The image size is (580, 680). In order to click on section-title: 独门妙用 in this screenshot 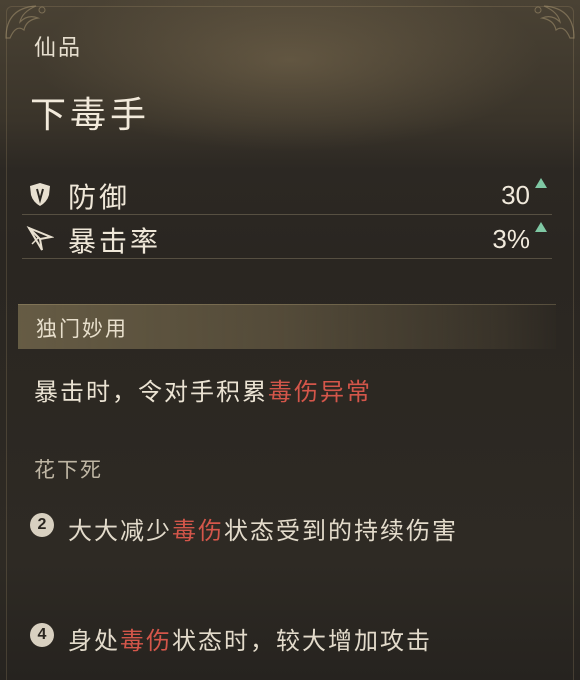, I will do `click(82, 329)`.